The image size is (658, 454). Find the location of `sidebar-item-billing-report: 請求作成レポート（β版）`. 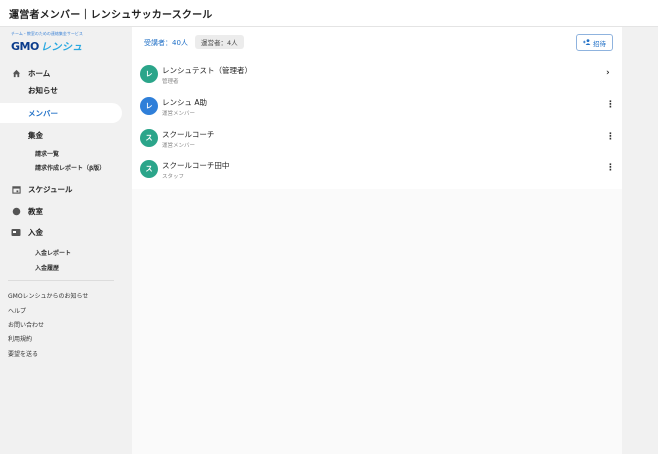

sidebar-item-billing-report: 請求作成レポート（β版） is located at coordinates (70, 167).